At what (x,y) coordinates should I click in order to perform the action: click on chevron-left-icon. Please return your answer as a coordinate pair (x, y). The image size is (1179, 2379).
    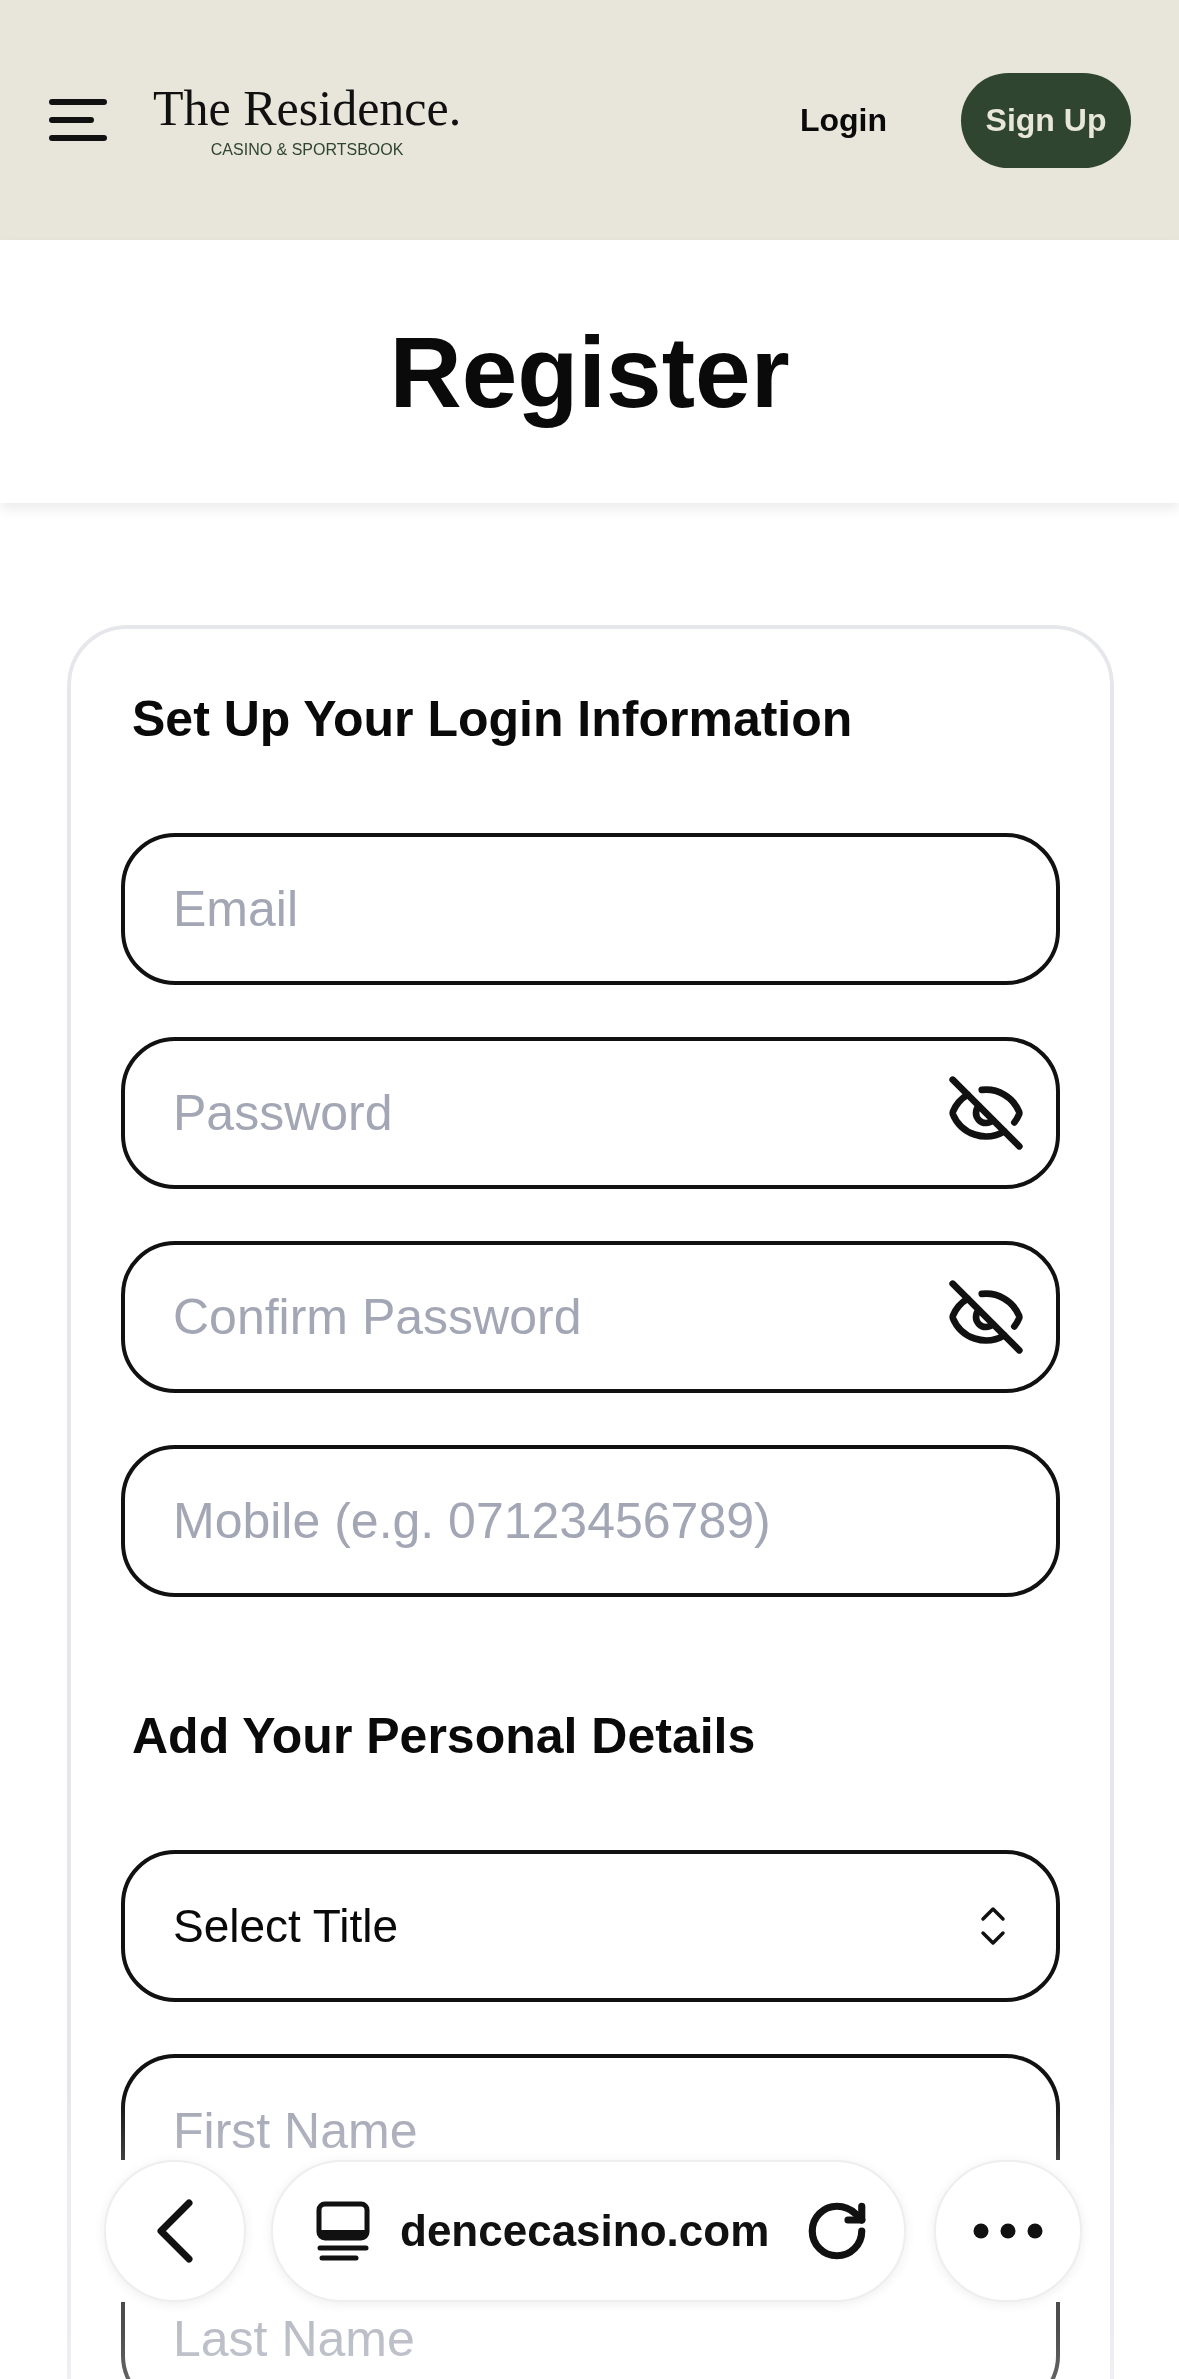
    Looking at the image, I should click on (175, 2231).